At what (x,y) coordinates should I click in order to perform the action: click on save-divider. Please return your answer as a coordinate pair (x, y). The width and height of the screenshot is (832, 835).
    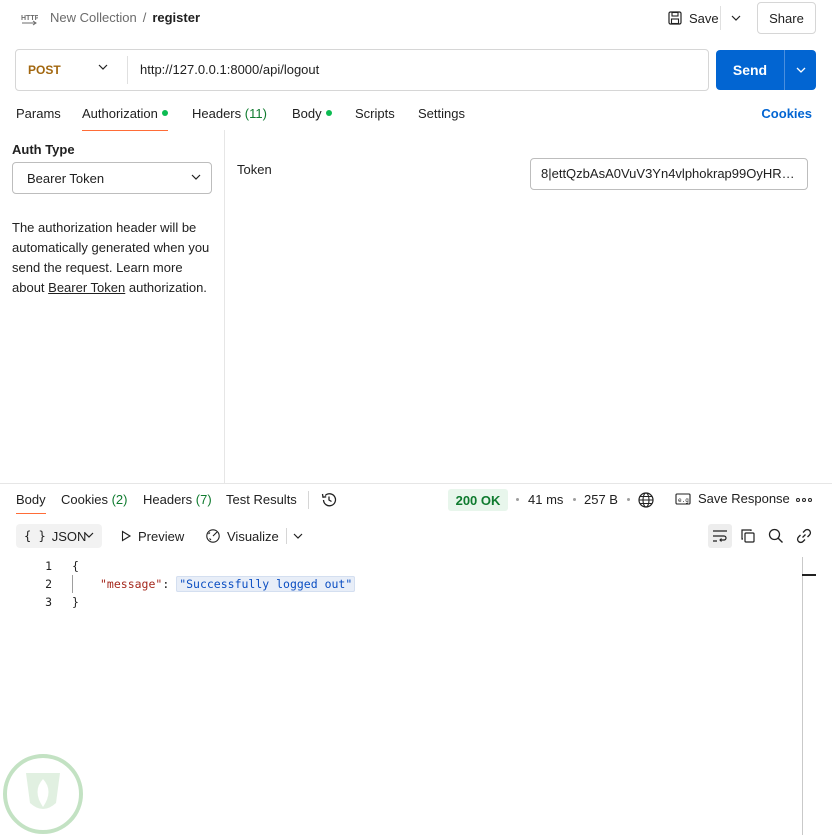
    Looking at the image, I should click on (720, 18).